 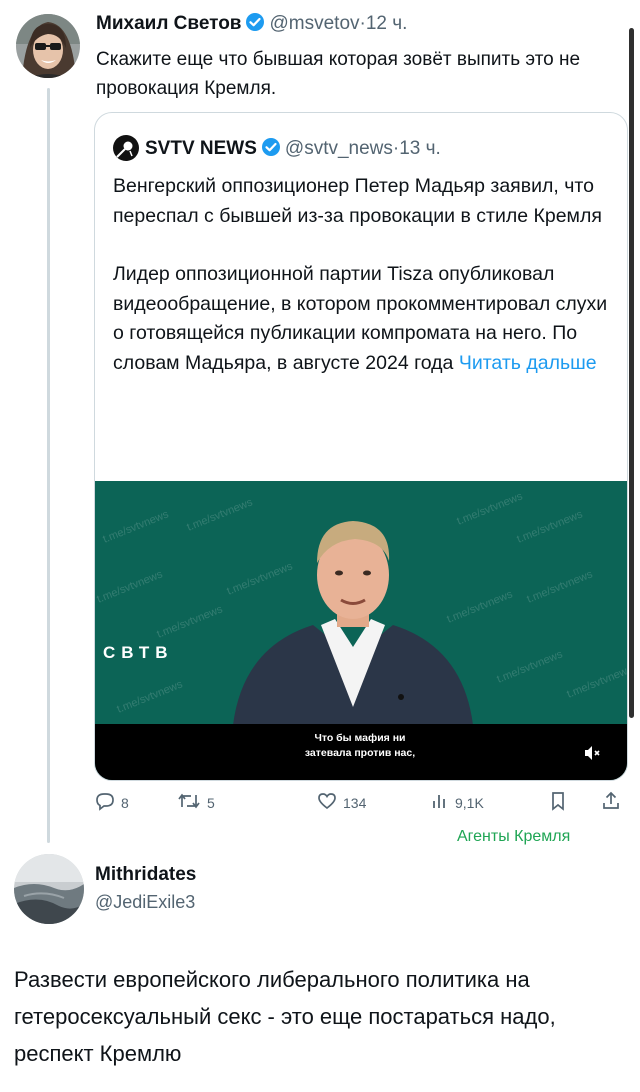 I want to click on quote-header: SVTV NEWS @svtv_news·13 ч., so click(x=277, y=151).